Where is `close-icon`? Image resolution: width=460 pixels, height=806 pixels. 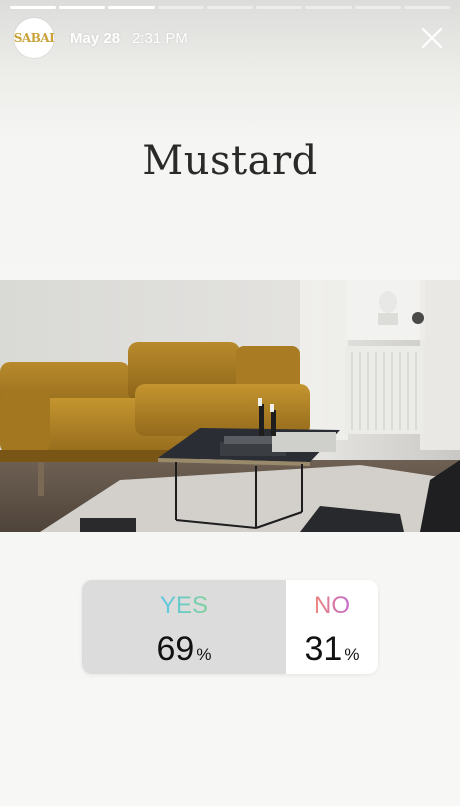
close-icon is located at coordinates (432, 38).